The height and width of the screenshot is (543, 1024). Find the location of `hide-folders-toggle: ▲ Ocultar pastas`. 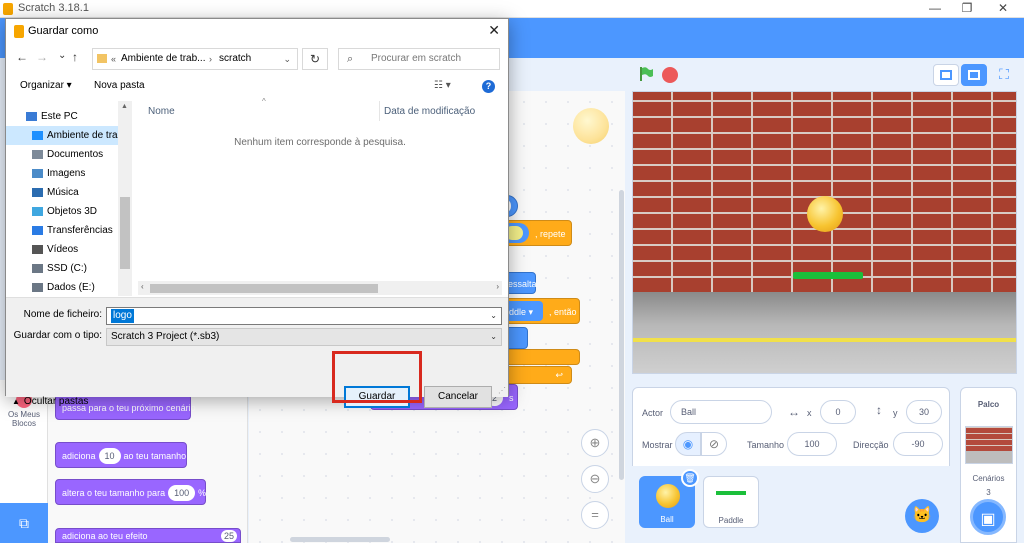

hide-folders-toggle: ▲ Ocultar pastas is located at coordinates (50, 401).